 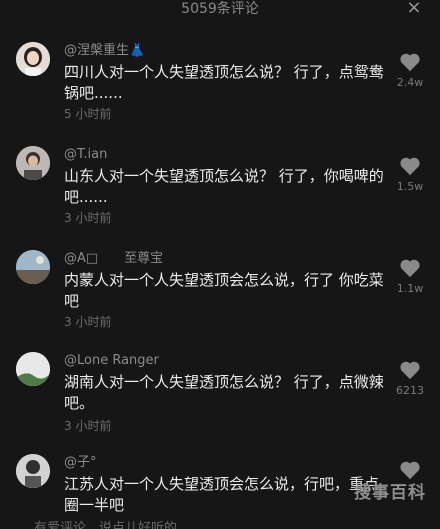 I want to click on like-button: 2.4w, so click(x=410, y=71).